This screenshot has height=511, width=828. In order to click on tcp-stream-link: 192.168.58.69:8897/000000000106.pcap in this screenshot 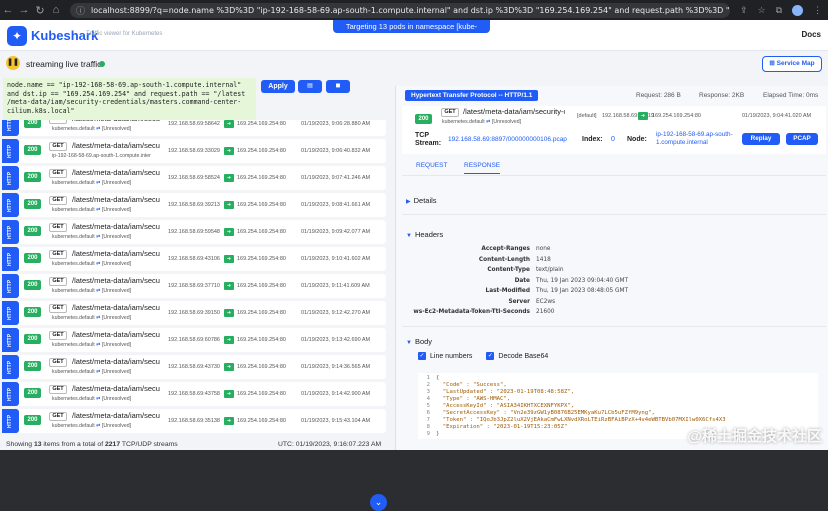, I will do `click(507, 139)`.